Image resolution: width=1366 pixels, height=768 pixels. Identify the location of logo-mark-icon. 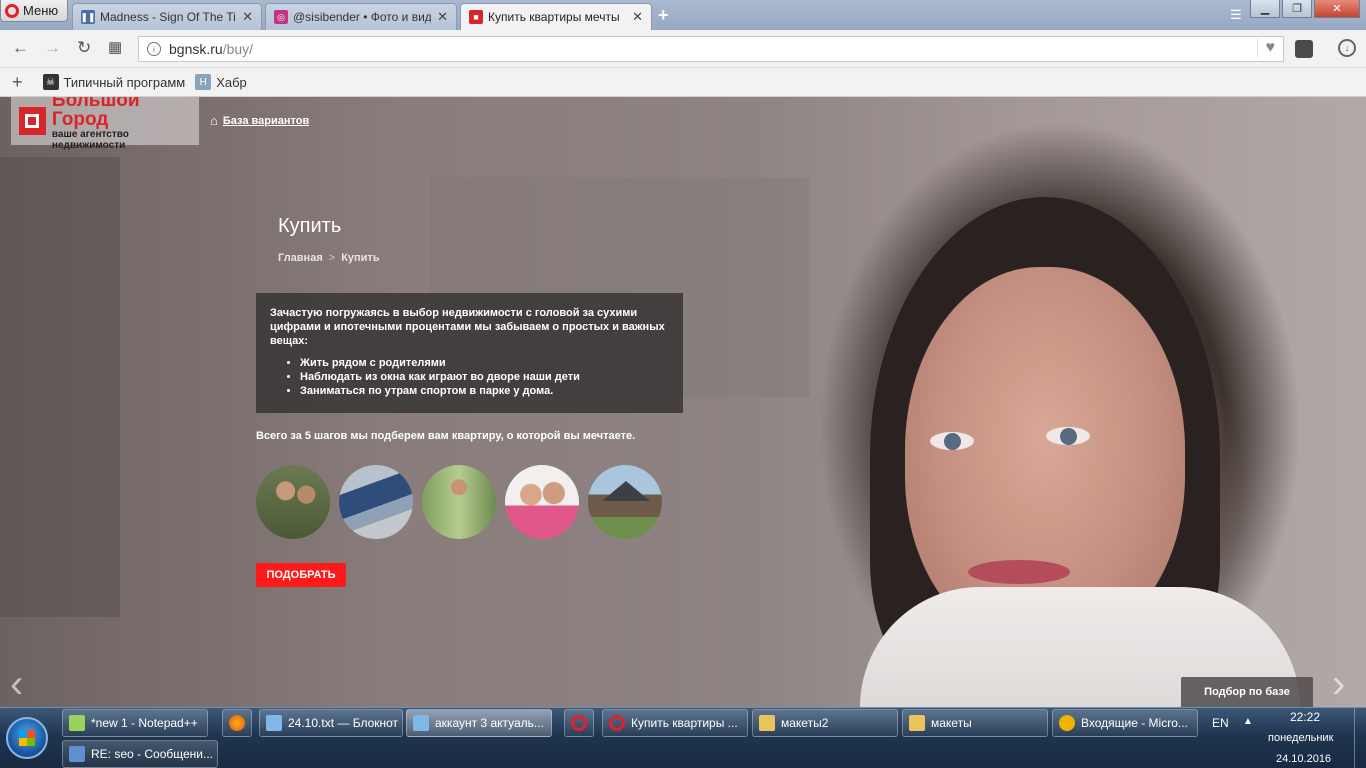
(32, 121).